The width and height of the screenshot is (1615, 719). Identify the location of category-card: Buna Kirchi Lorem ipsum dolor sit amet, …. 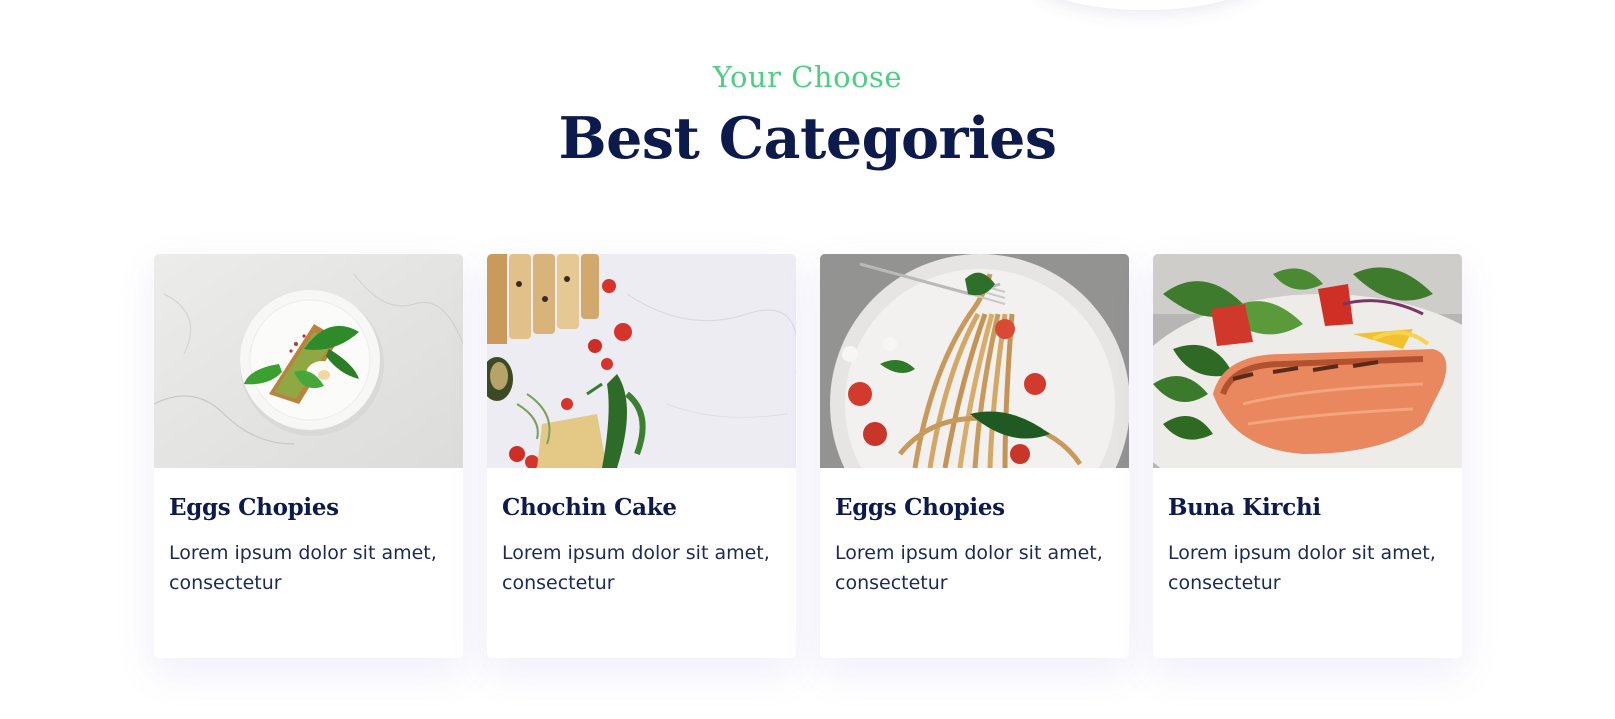
(1307, 456).